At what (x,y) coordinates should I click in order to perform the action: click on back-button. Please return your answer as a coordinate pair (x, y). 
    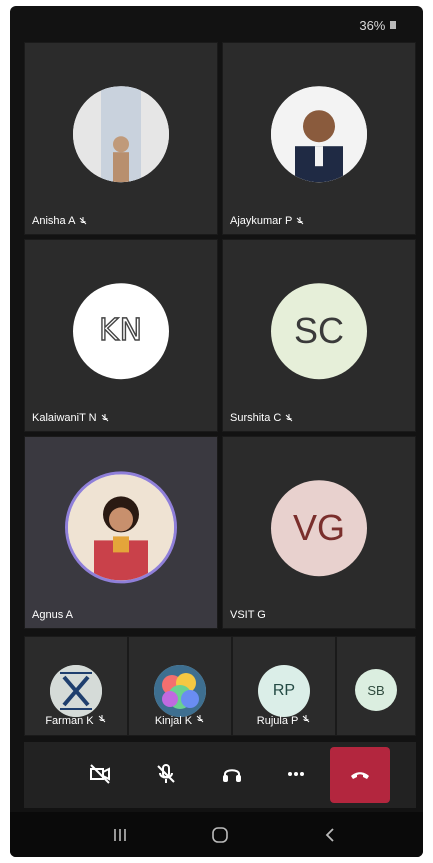
    Looking at the image, I should click on (330, 835).